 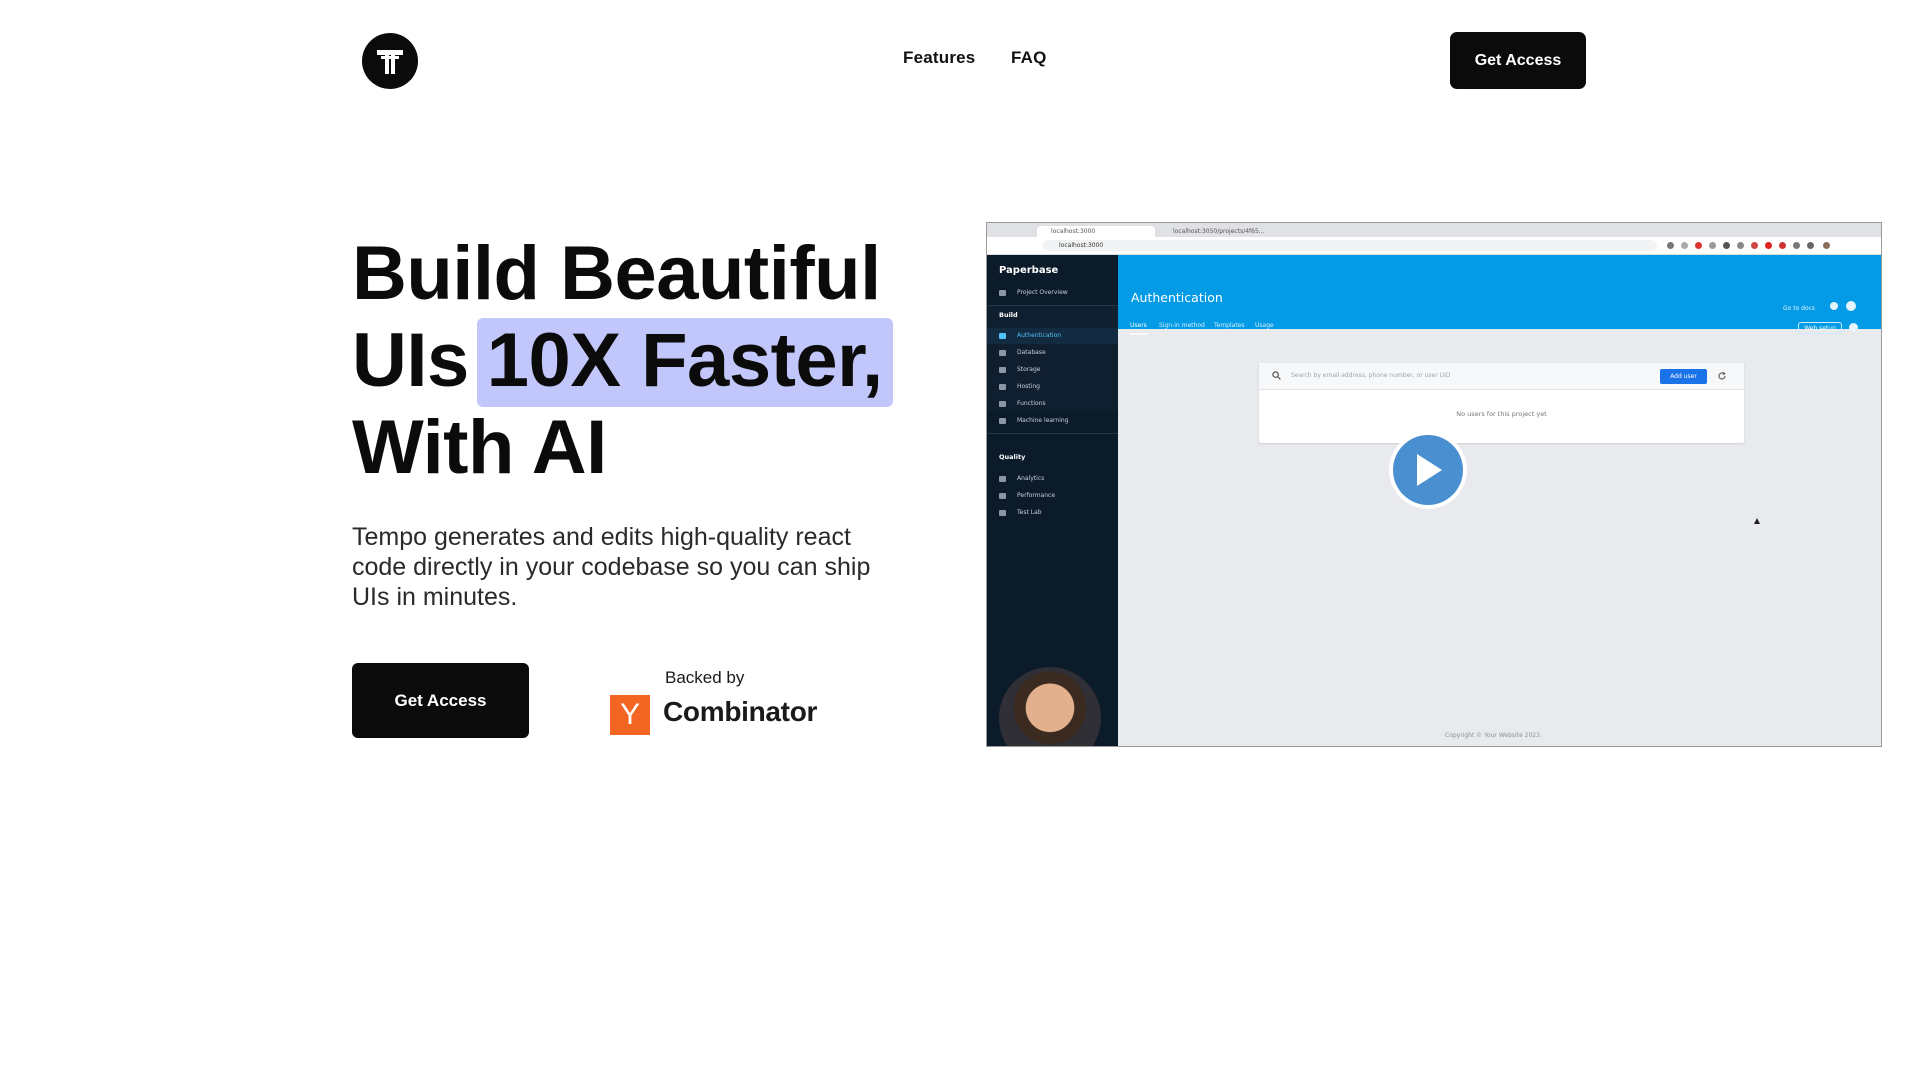 What do you see at coordinates (1493, 735) in the screenshot?
I see `app-copyright: Copyright © Your Website 2023.` at bounding box center [1493, 735].